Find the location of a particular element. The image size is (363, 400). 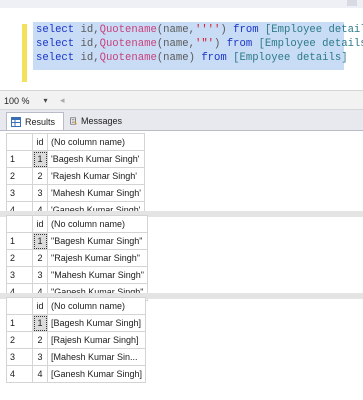

cell-name: [Bagesh Kumar Singh] is located at coordinates (96, 323).